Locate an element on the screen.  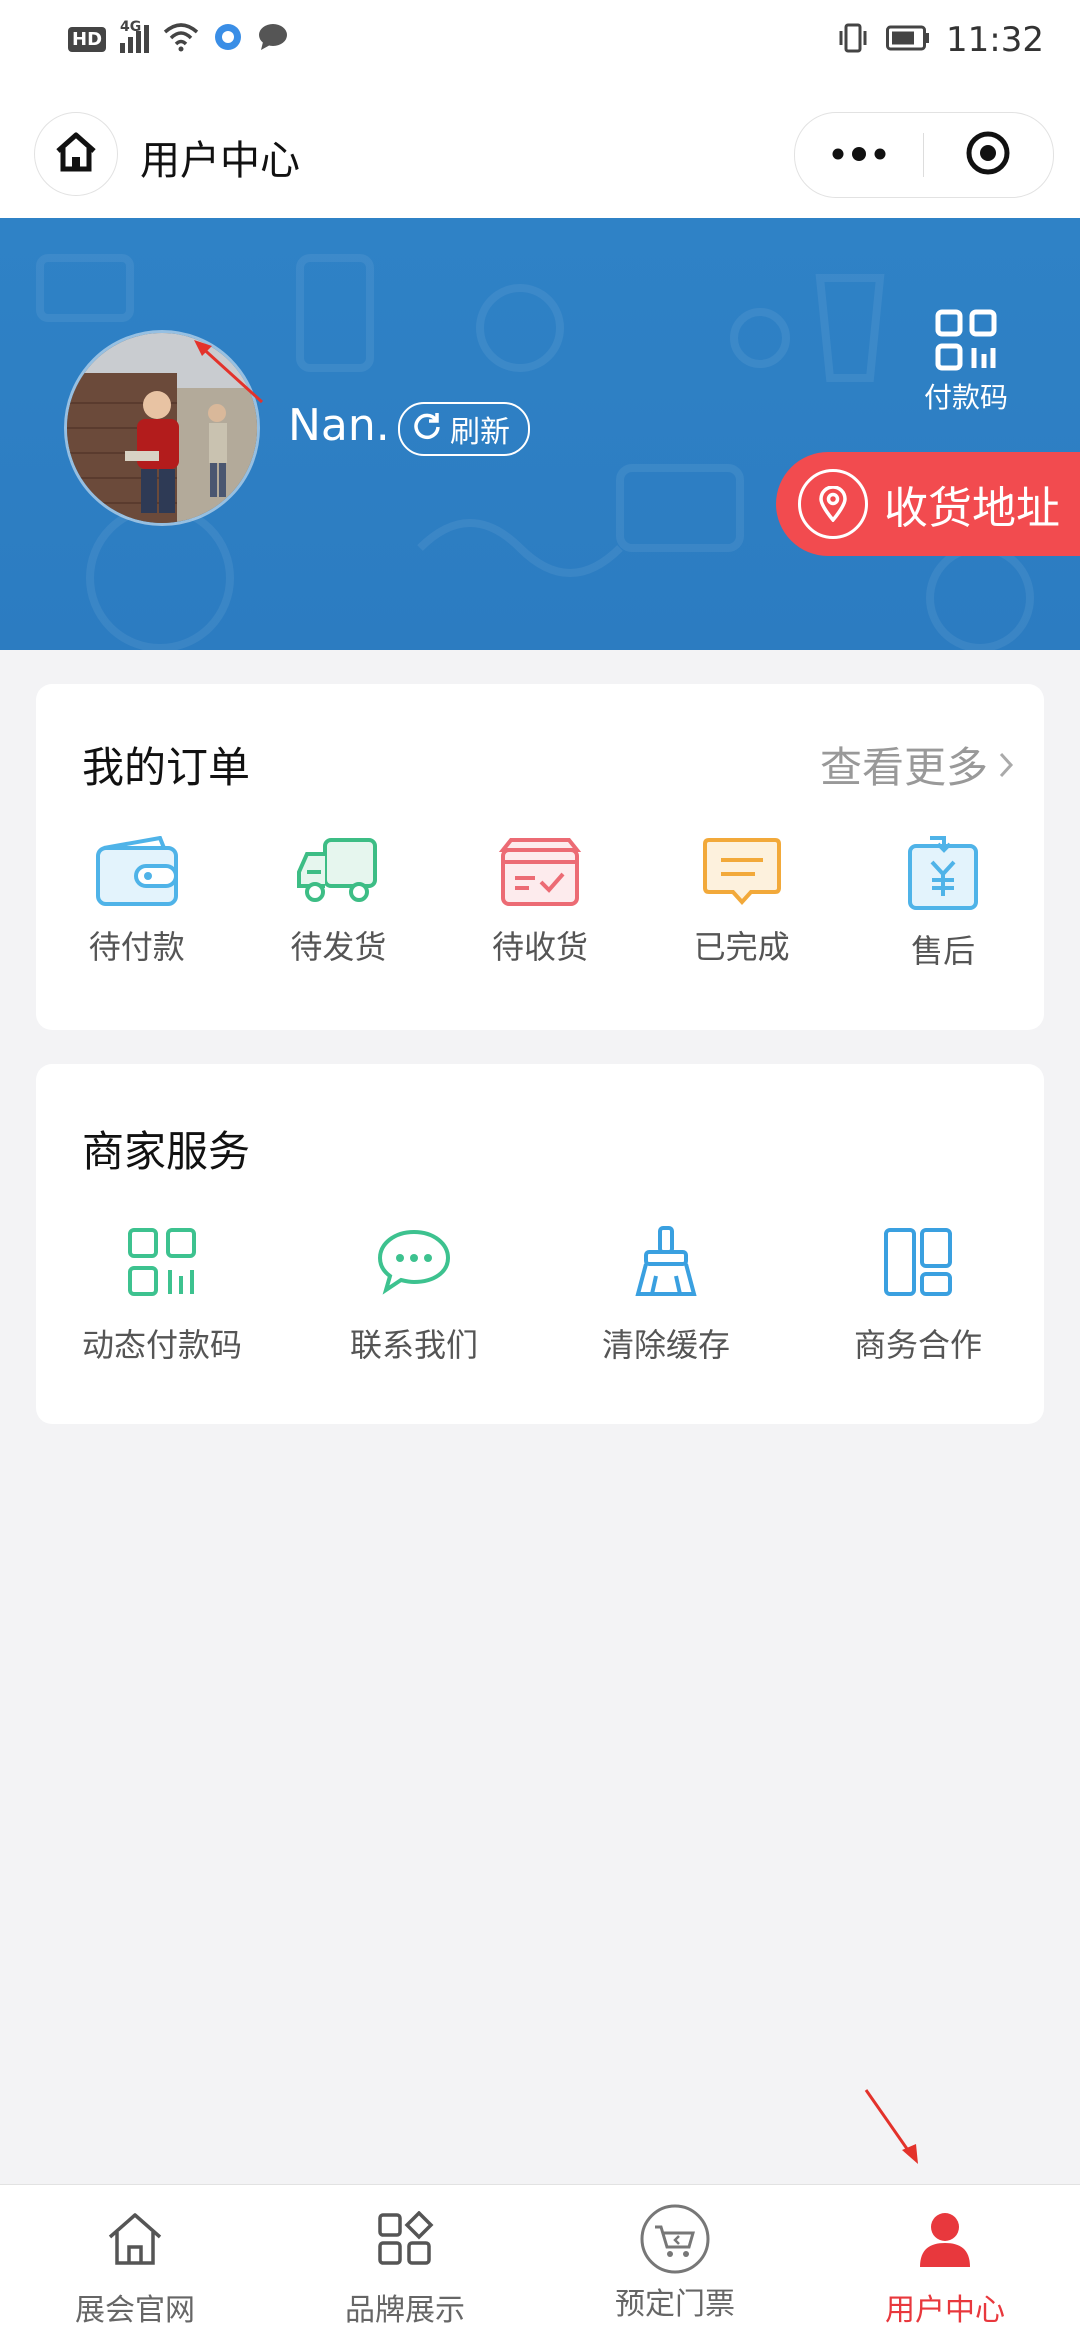
title-bar: 用户中心 is located at coordinates (540, 154).